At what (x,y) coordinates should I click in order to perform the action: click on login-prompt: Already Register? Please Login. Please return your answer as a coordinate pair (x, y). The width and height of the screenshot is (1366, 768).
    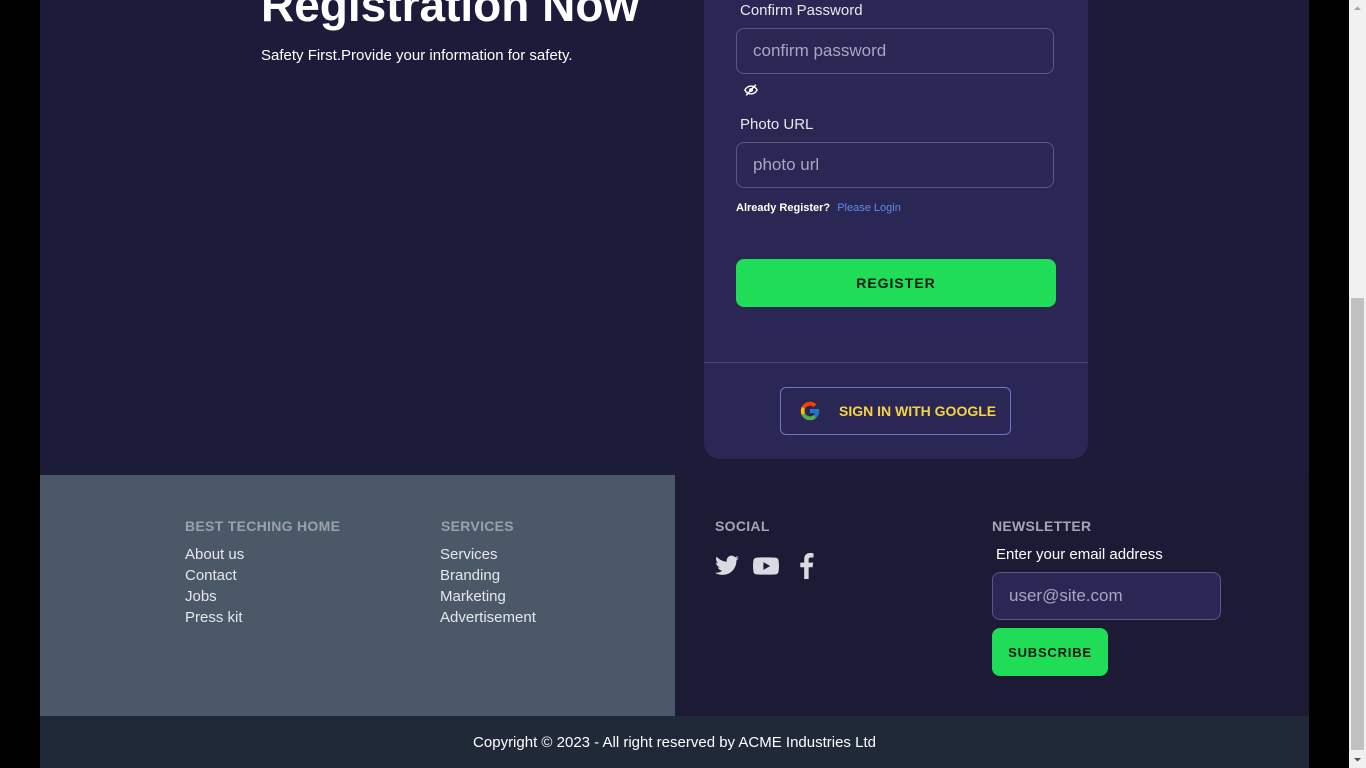
    Looking at the image, I should click on (818, 208).